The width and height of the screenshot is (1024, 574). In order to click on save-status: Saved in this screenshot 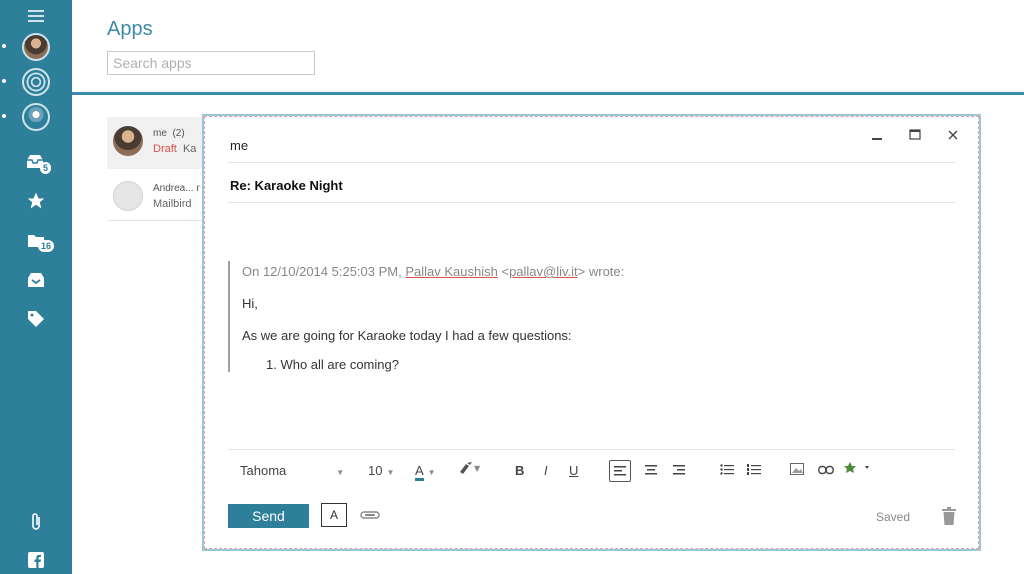, I will do `click(893, 517)`.